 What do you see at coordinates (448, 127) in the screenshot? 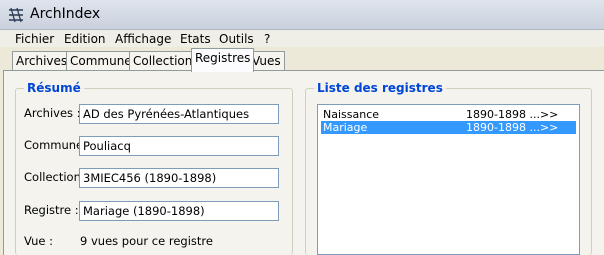
I see `list-item-mariage: Mariage 1890-1898 ...>>` at bounding box center [448, 127].